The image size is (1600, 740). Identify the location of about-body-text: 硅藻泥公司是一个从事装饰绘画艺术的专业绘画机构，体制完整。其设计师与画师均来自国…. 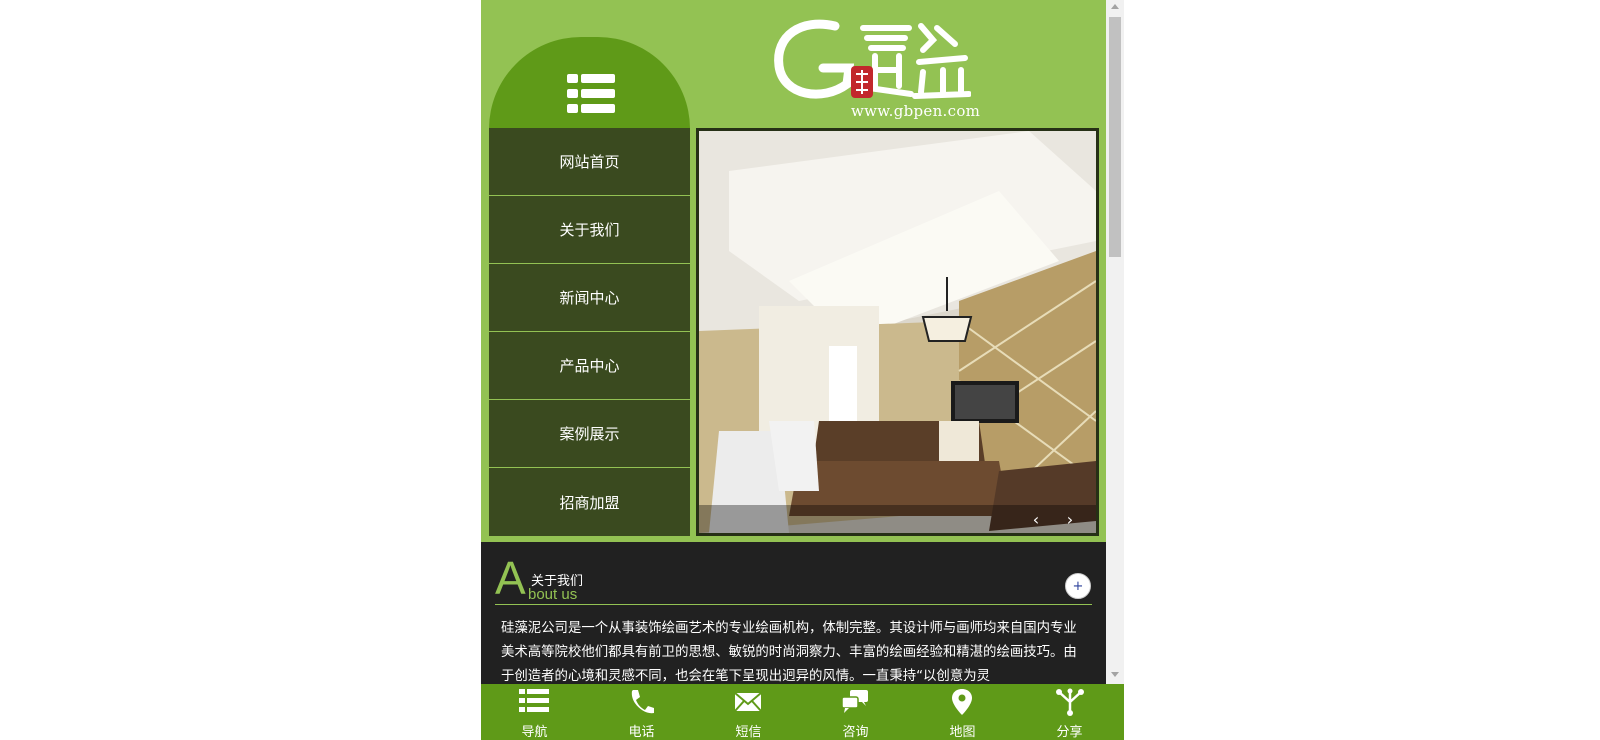
(789, 652).